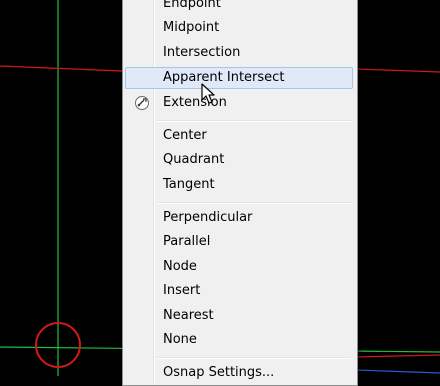  Describe the element at coordinates (208, 217) in the screenshot. I see `menu-item-label: Perpendicular` at that location.